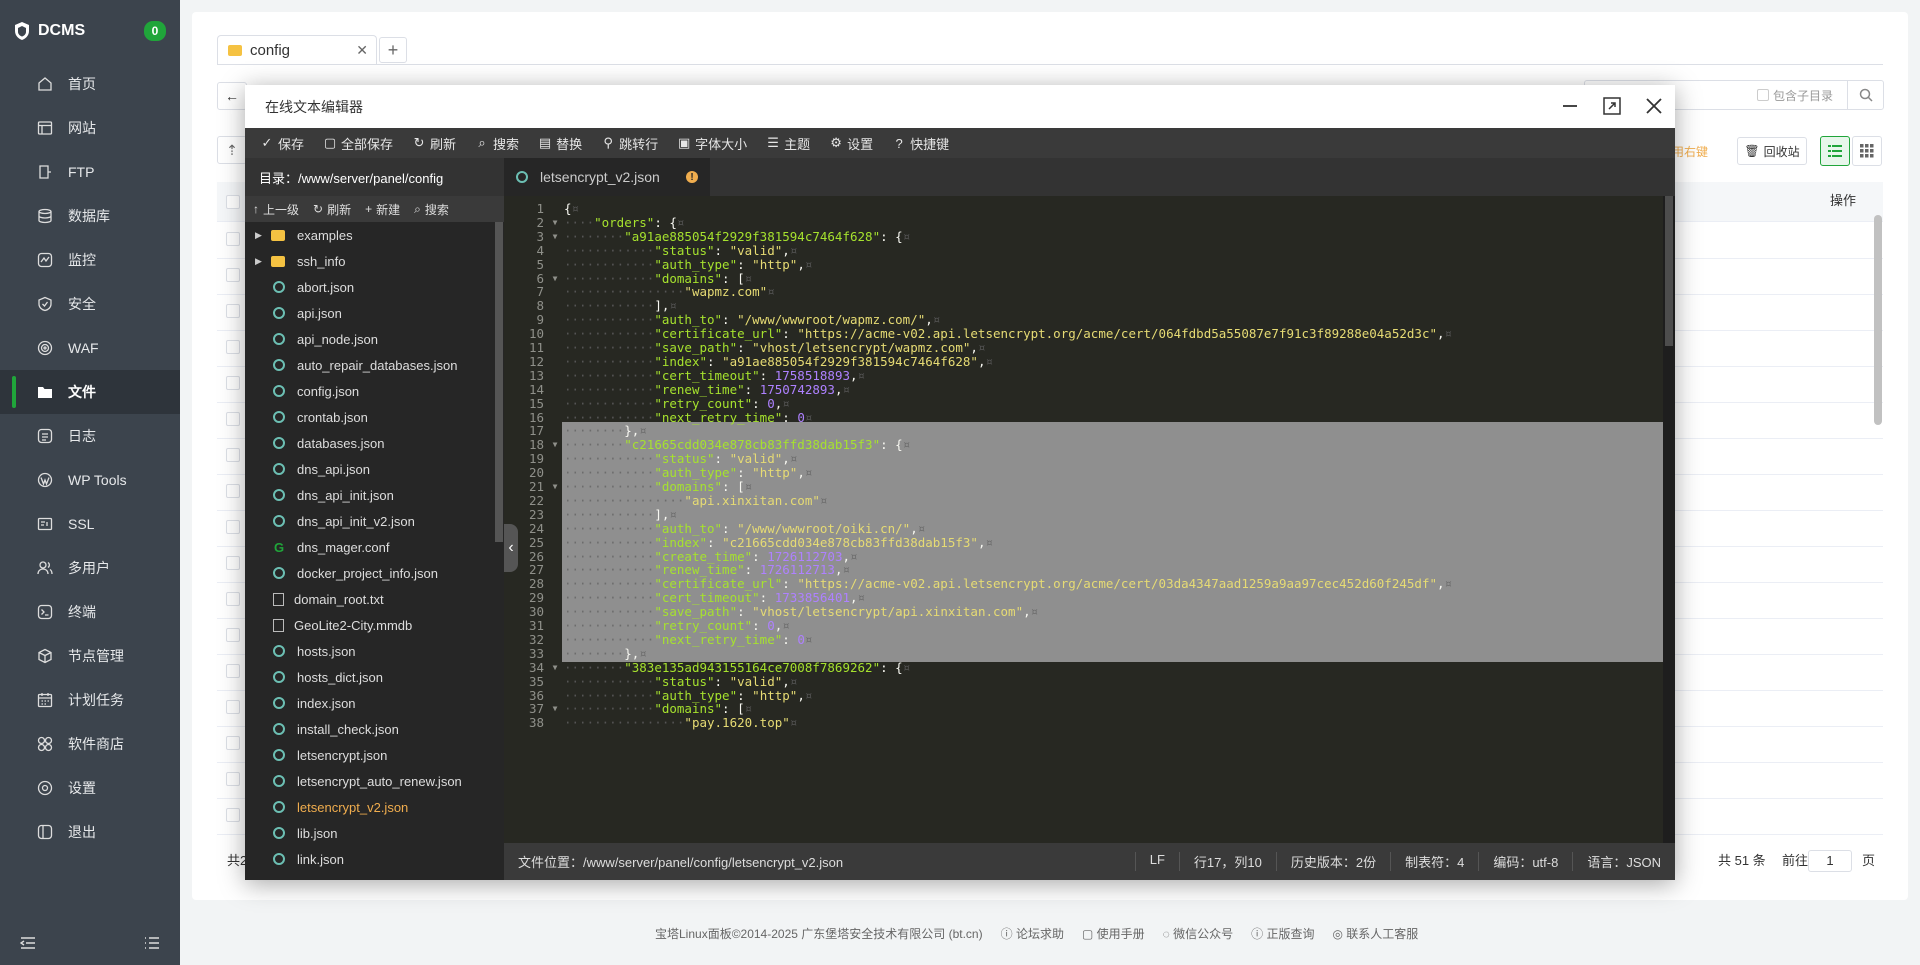 This screenshot has width=1920, height=965. What do you see at coordinates (1089, 208) in the screenshot?
I see `code-line: 1 {¤` at bounding box center [1089, 208].